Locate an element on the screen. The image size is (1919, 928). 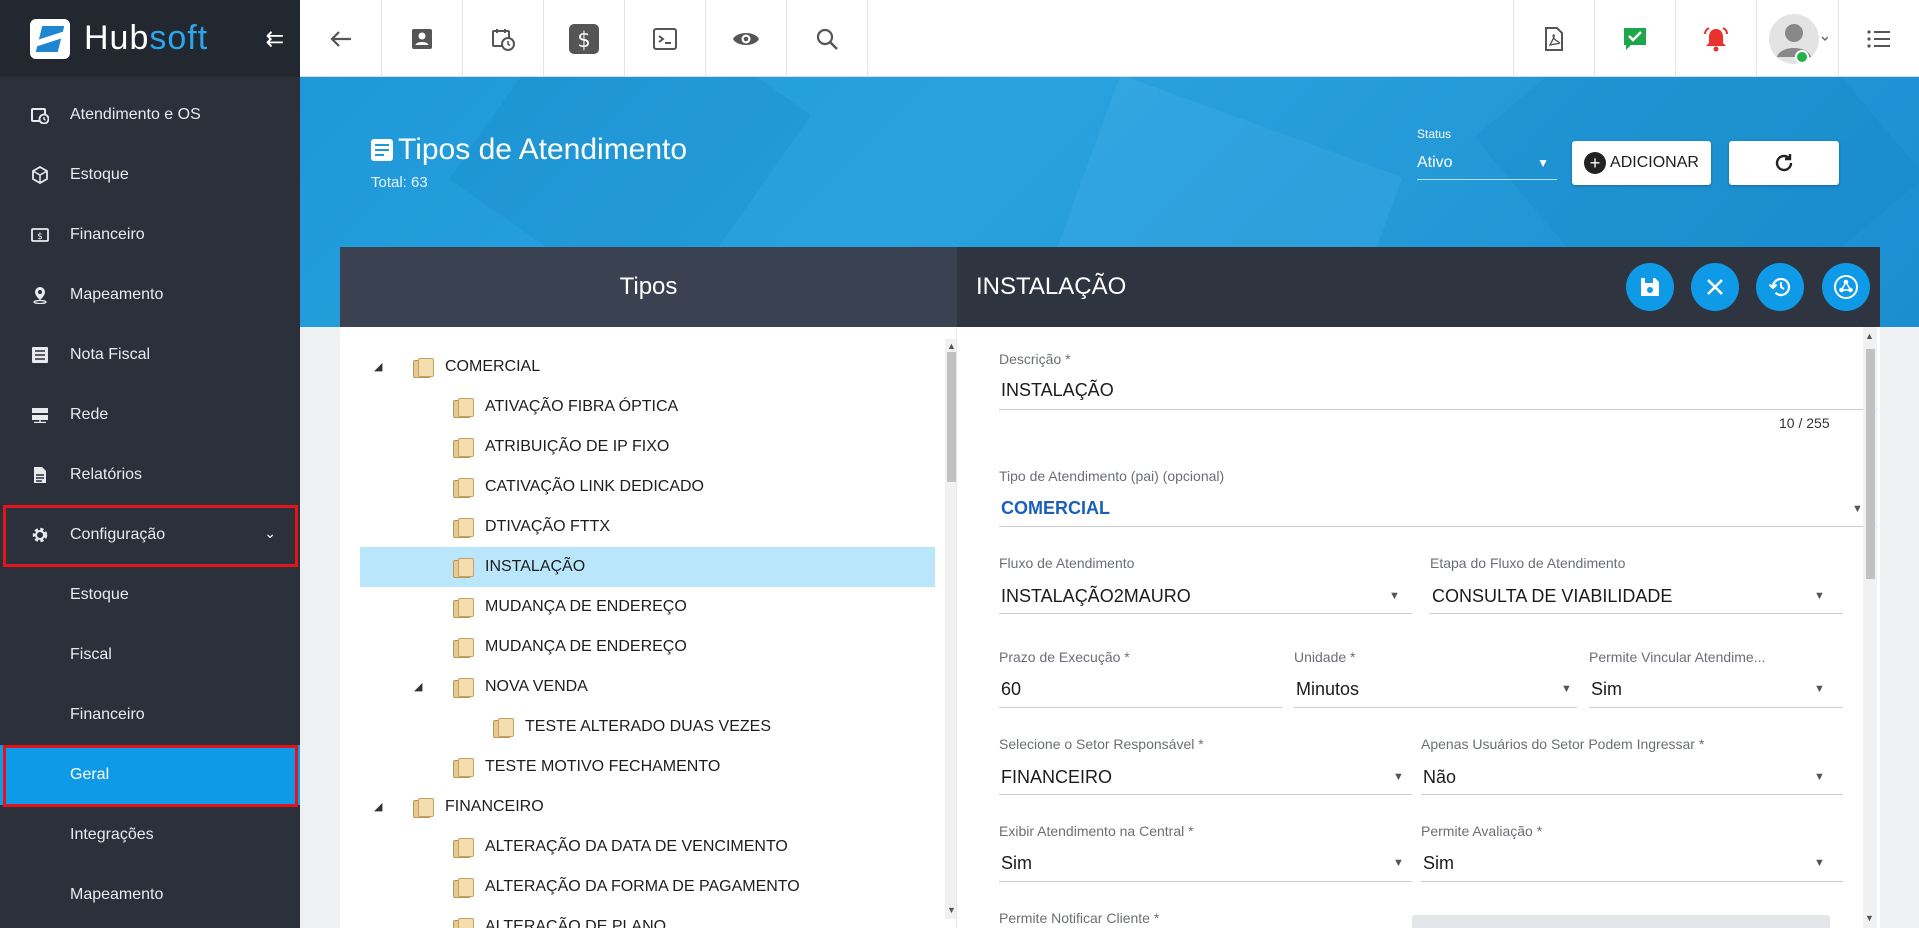
fluxo-label: Fluxo de Atendimento is located at coordinates (1067, 563).